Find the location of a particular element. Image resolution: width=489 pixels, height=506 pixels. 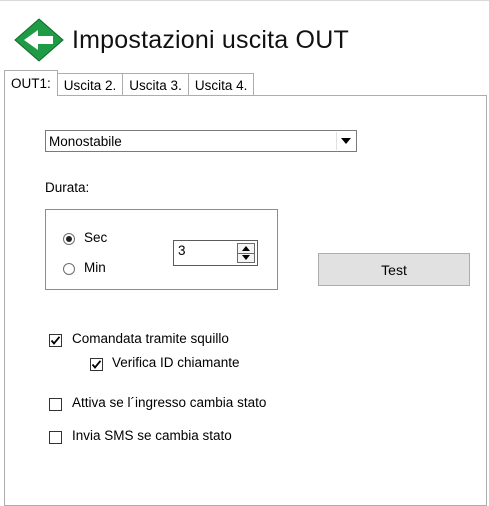

caller-id-checkbox is located at coordinates (96, 364).